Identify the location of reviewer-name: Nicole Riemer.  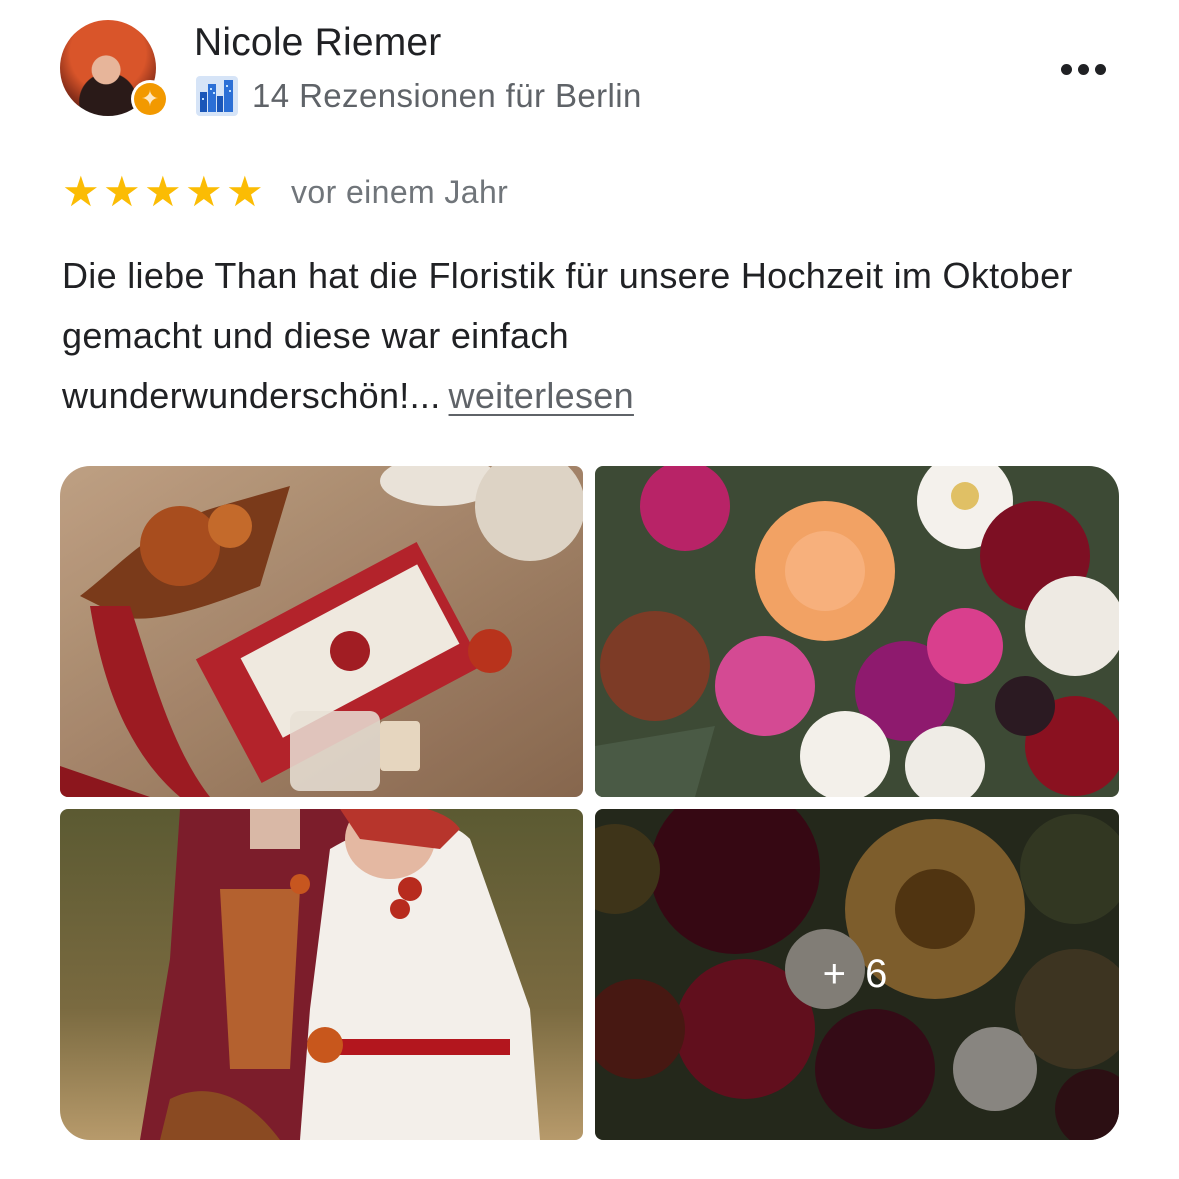
(318, 43).